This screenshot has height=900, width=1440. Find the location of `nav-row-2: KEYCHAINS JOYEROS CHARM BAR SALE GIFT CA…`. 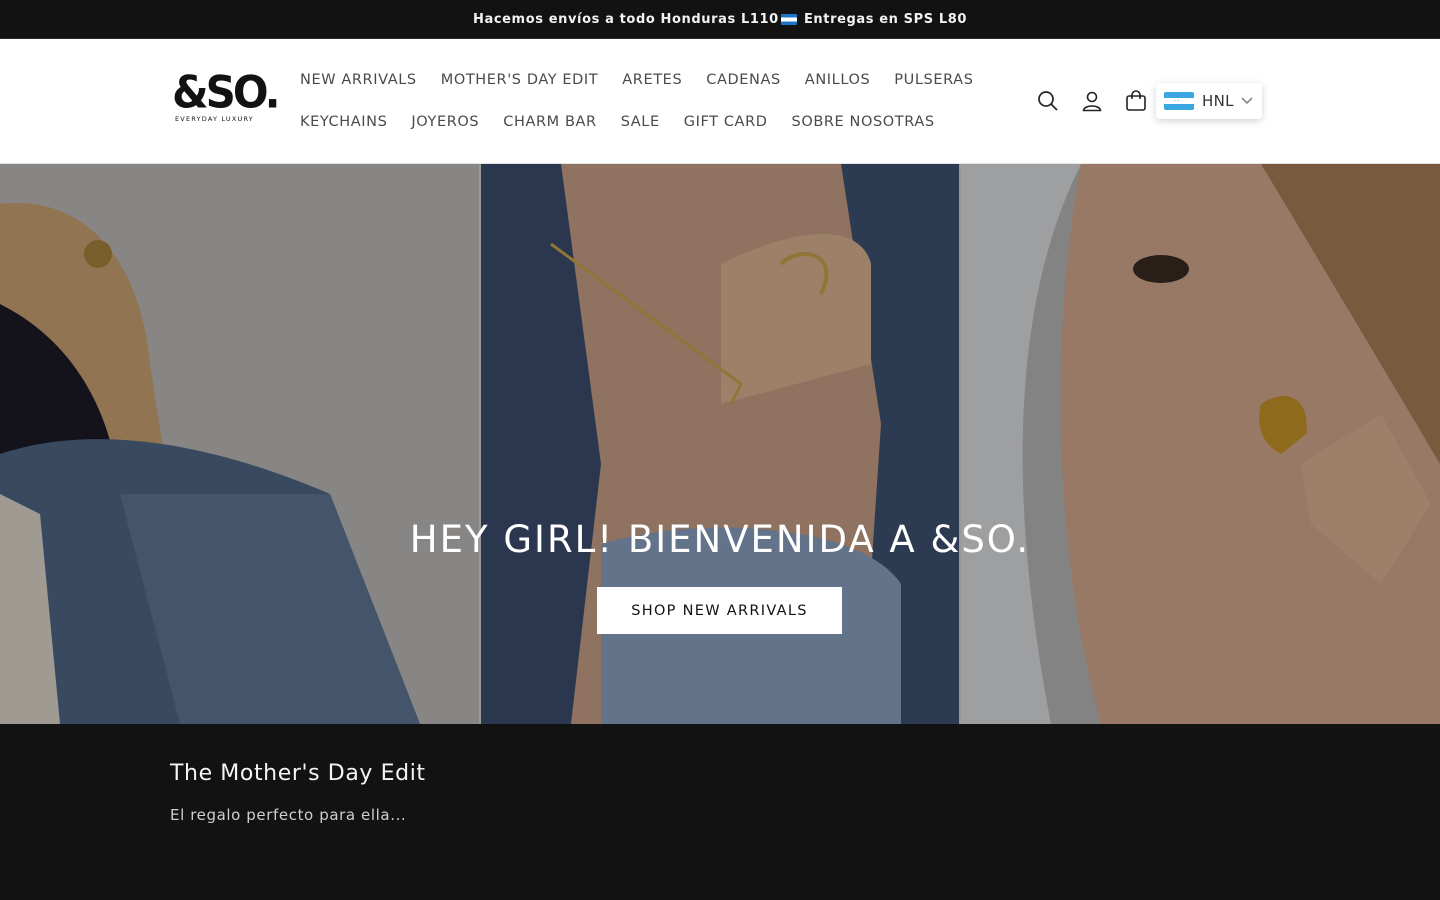

nav-row-2: KEYCHAINS JOYEROS CHARM BAR SALE GIFT CA… is located at coordinates (648, 122).